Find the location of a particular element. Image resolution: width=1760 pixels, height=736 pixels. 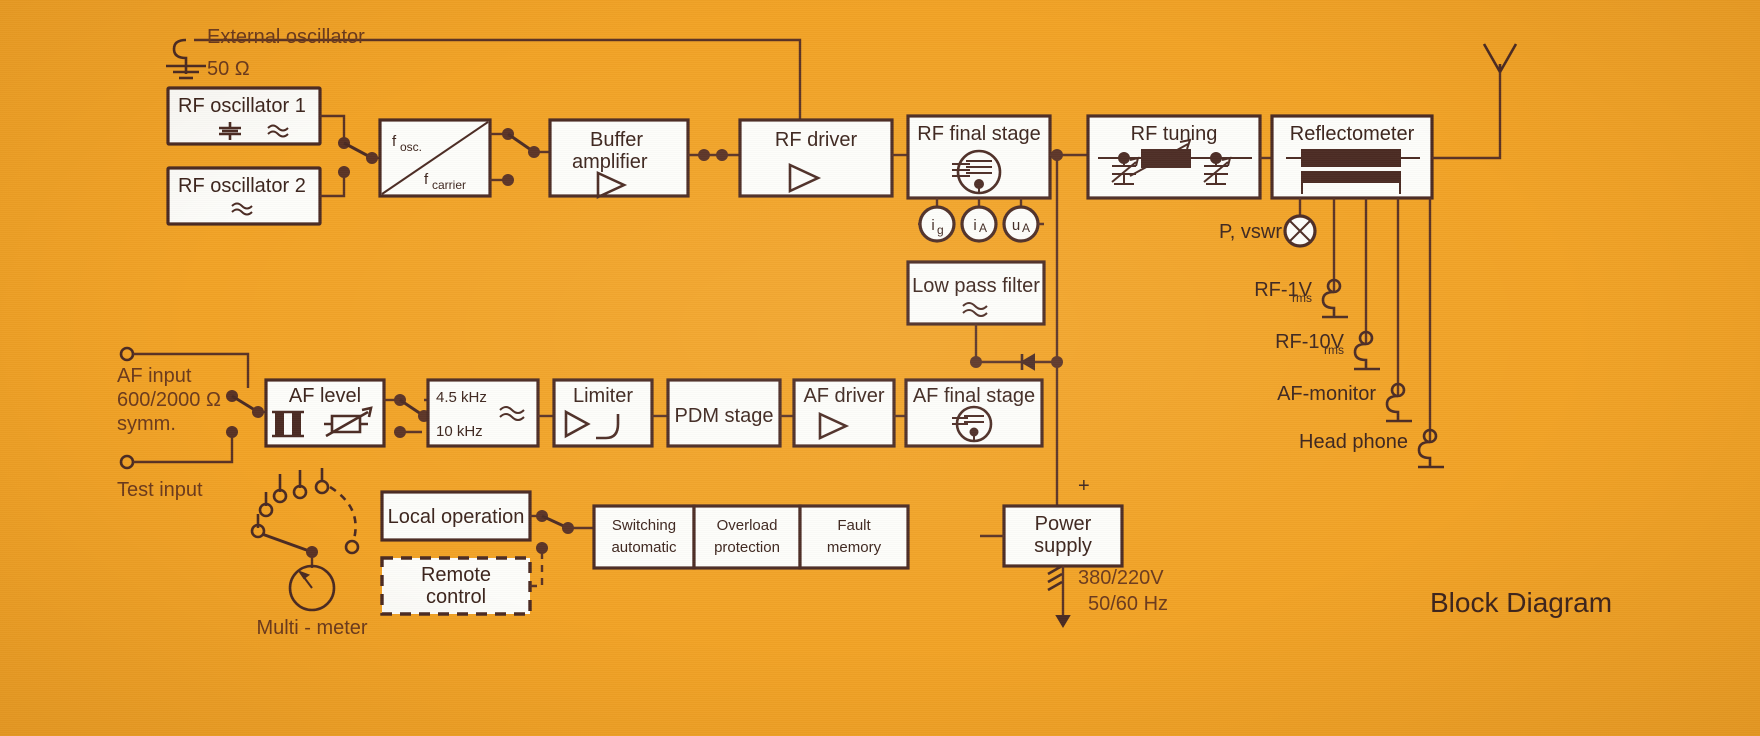

rf-oscillator-2-block: RF oscillator 2 is located at coordinates (244, 196).